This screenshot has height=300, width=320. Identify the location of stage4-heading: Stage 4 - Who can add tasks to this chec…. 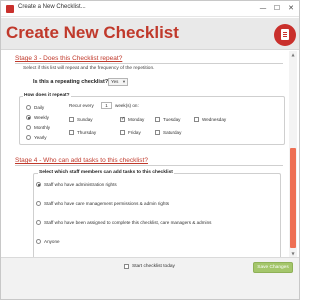
(81, 160).